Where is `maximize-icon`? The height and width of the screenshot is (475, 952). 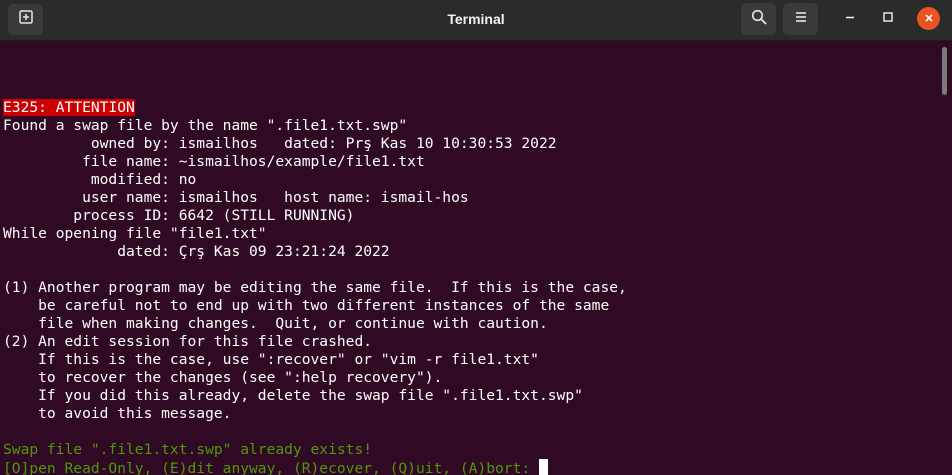 maximize-icon is located at coordinates (888, 19).